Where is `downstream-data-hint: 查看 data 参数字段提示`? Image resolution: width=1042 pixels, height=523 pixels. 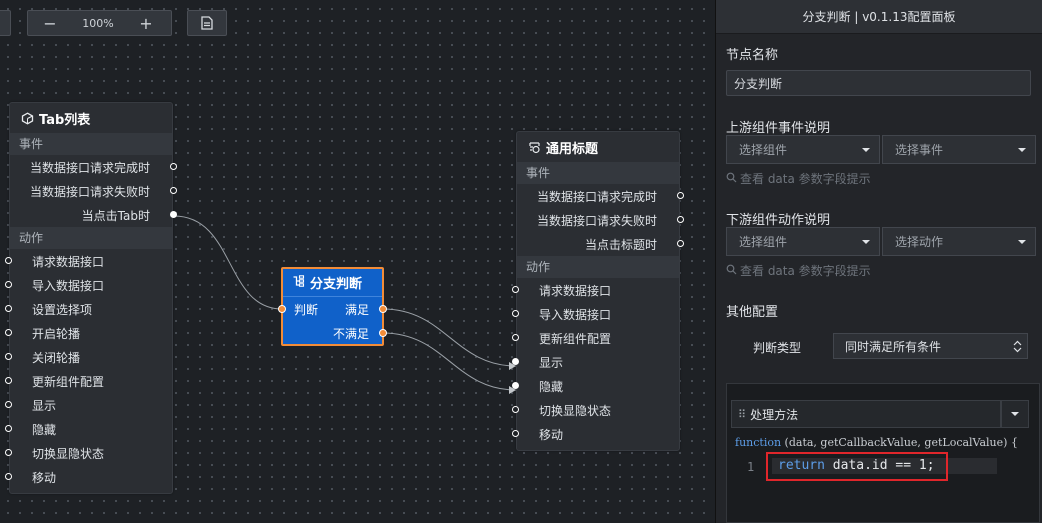
downstream-data-hint: 查看 data 参数字段提示 is located at coordinates (798, 270).